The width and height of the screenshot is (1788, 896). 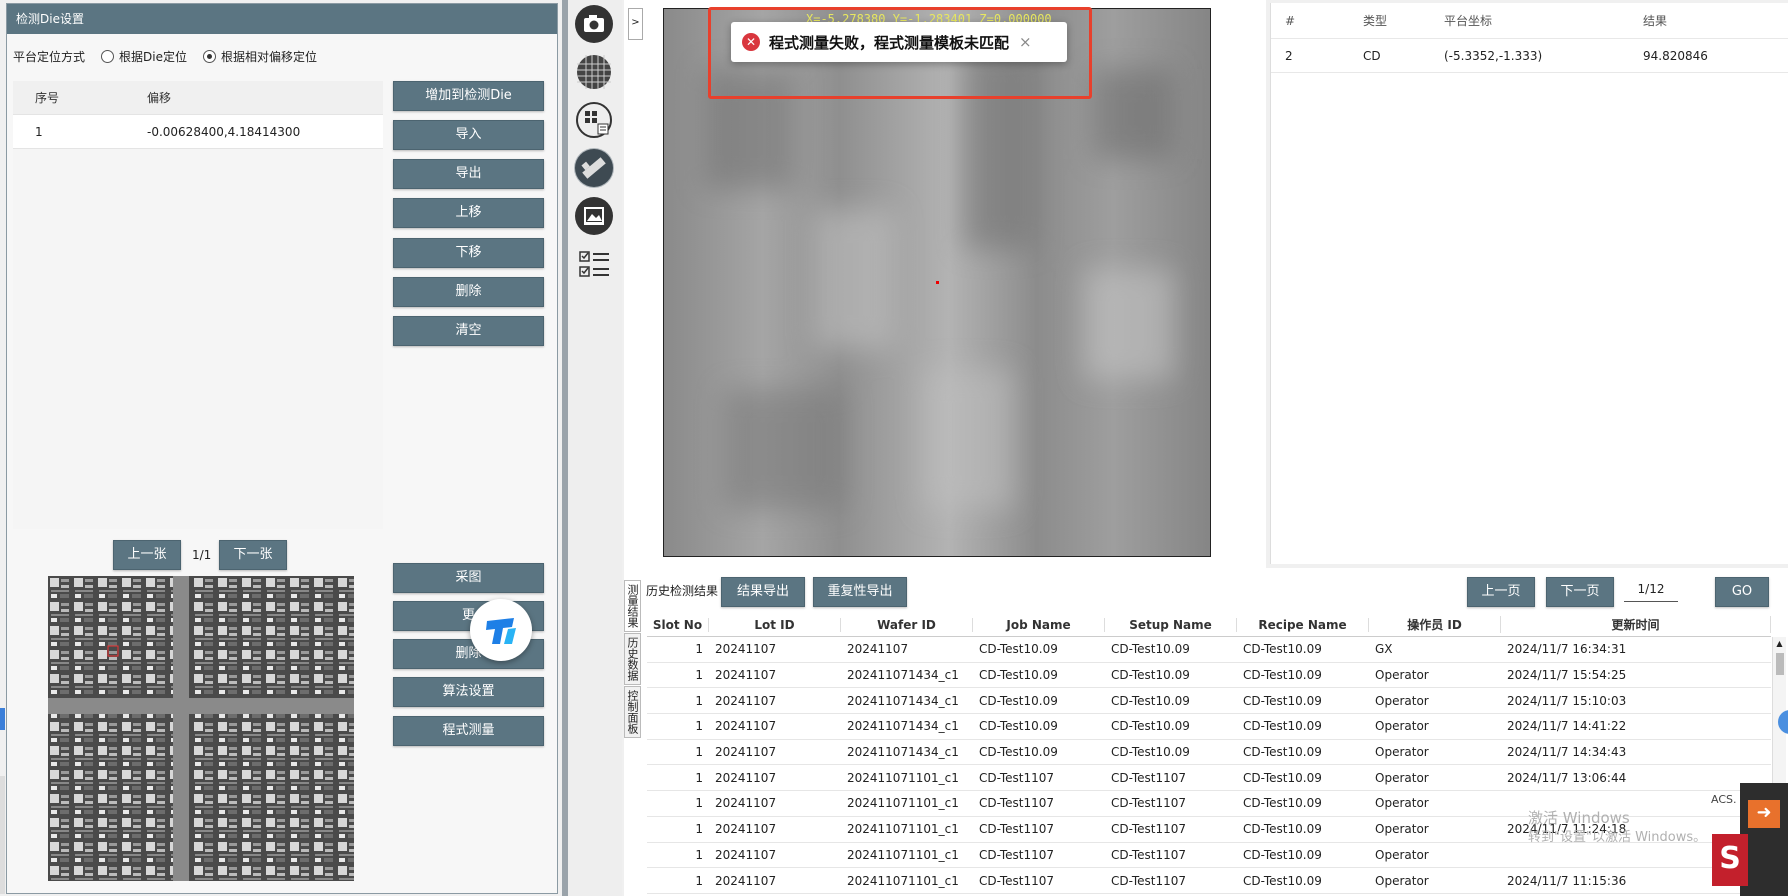 What do you see at coordinates (501, 630) in the screenshot?
I see `floating-app-badge` at bounding box center [501, 630].